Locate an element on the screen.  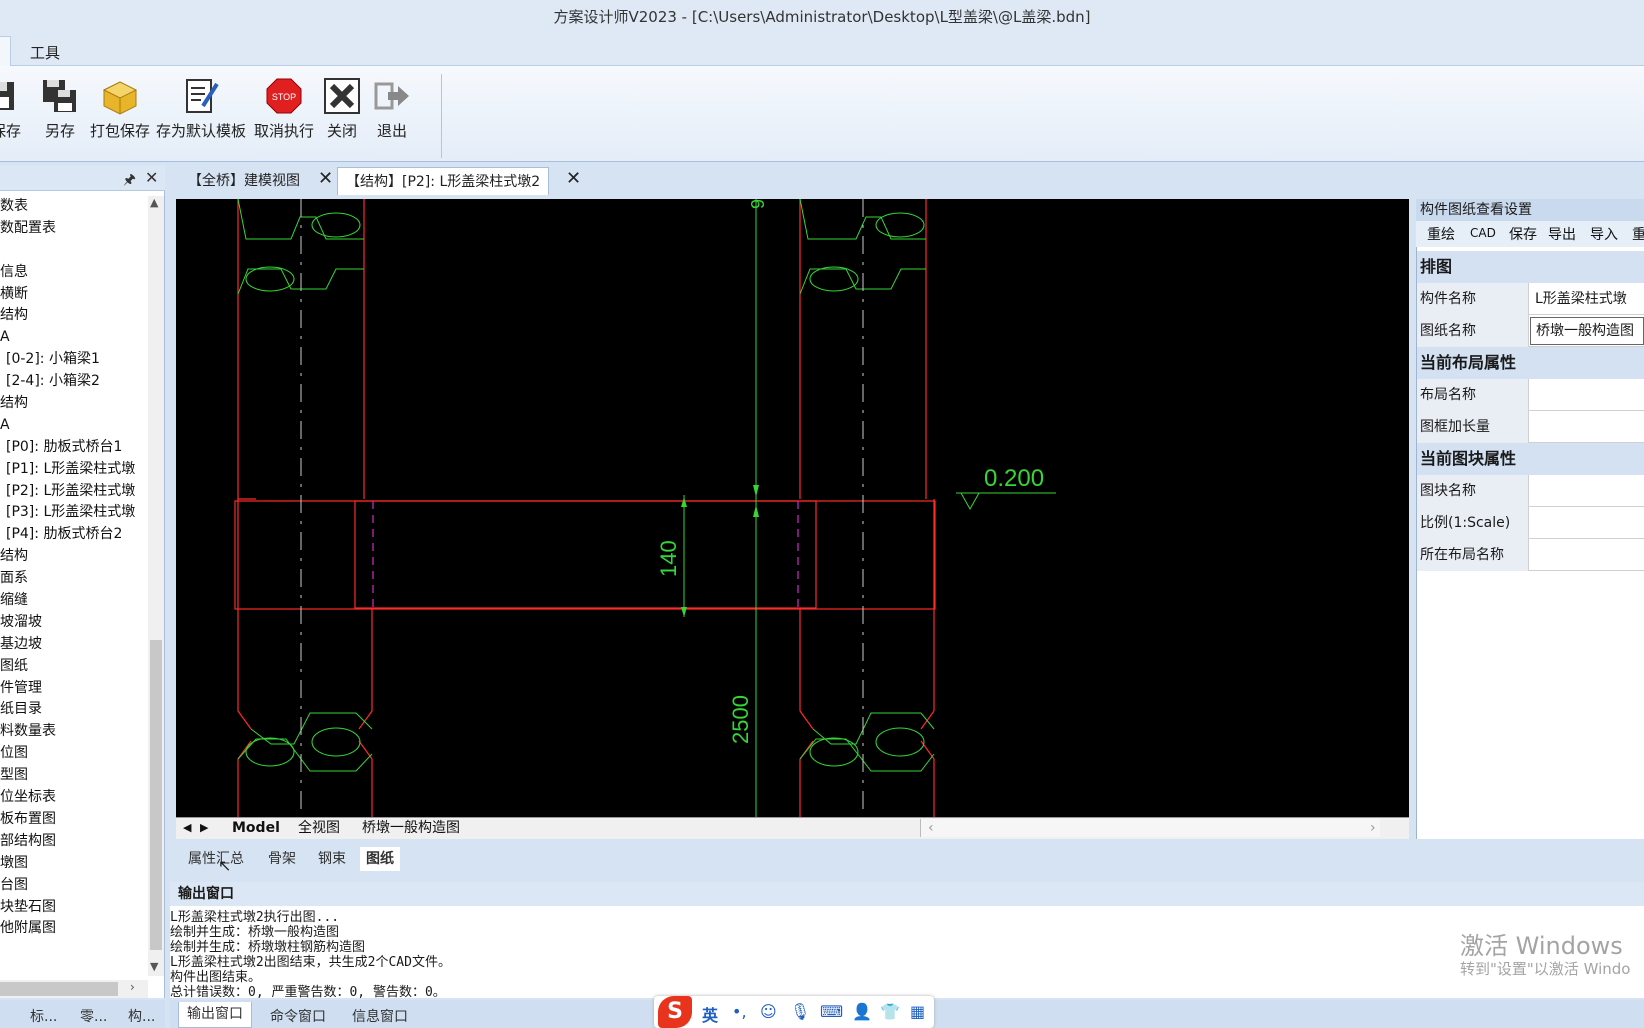
property-row: 所在布局名称 is located at coordinates (1530, 555).